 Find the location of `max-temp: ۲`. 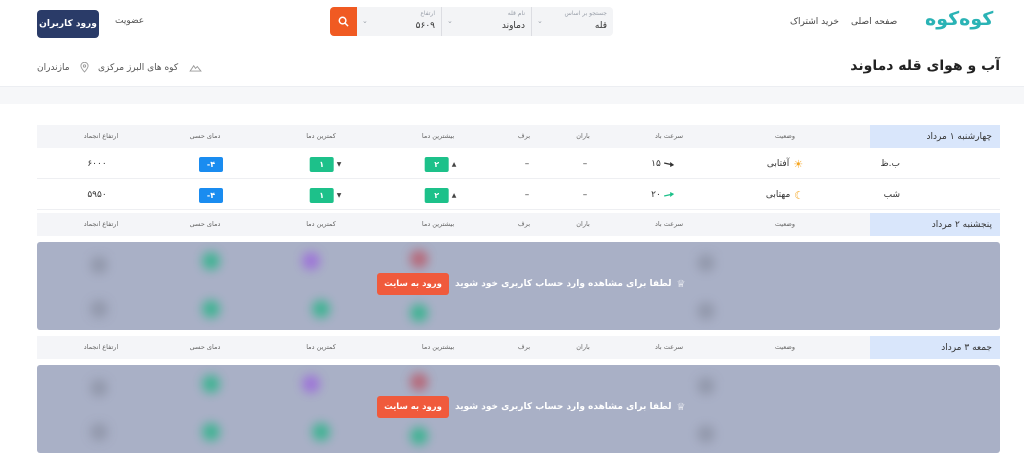

max-temp: ۲ is located at coordinates (436, 164).